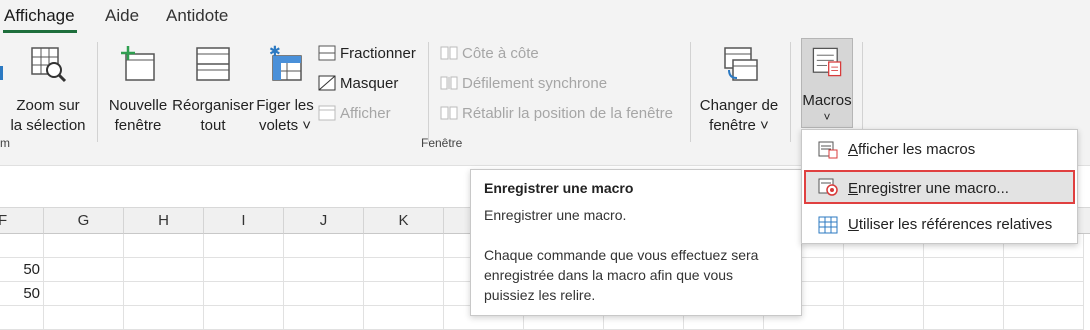 Image resolution: width=1090 pixels, height=330 pixels. Describe the element at coordinates (327, 83) in the screenshot. I see `hide-icon` at that location.